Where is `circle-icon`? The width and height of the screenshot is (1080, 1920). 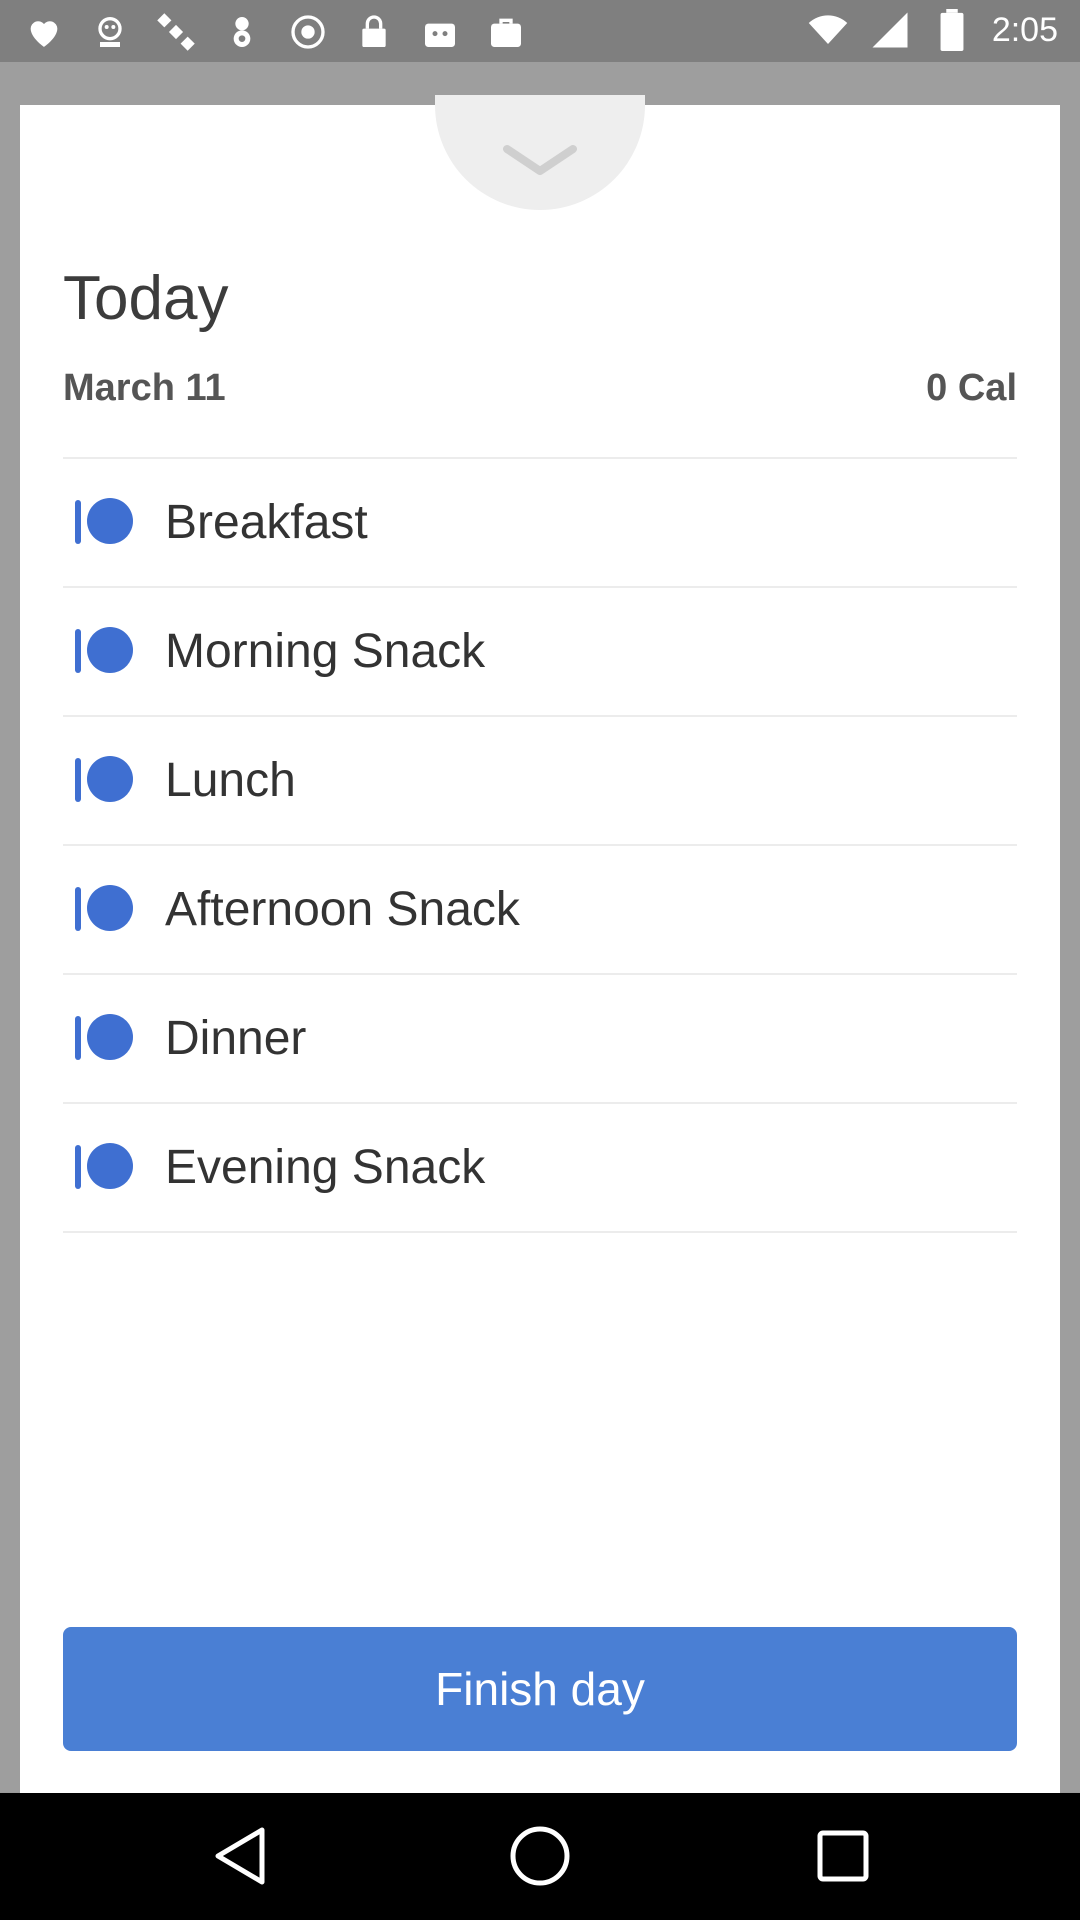 circle-icon is located at coordinates (308, 32).